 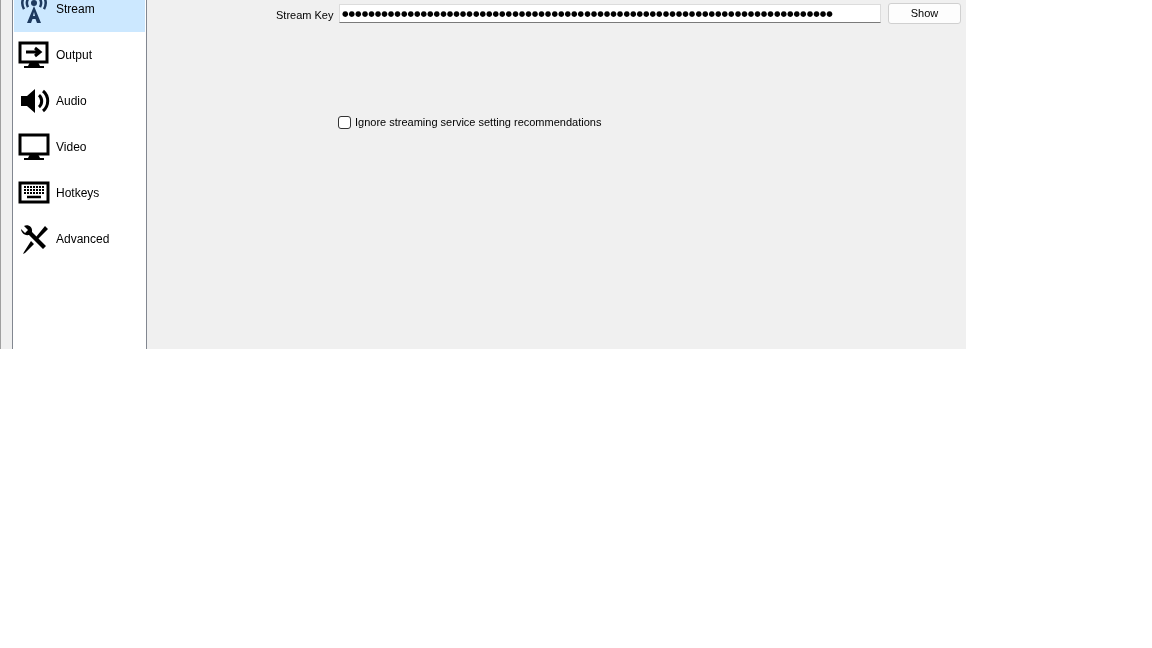 I want to click on show-button: Show, so click(x=924, y=13).